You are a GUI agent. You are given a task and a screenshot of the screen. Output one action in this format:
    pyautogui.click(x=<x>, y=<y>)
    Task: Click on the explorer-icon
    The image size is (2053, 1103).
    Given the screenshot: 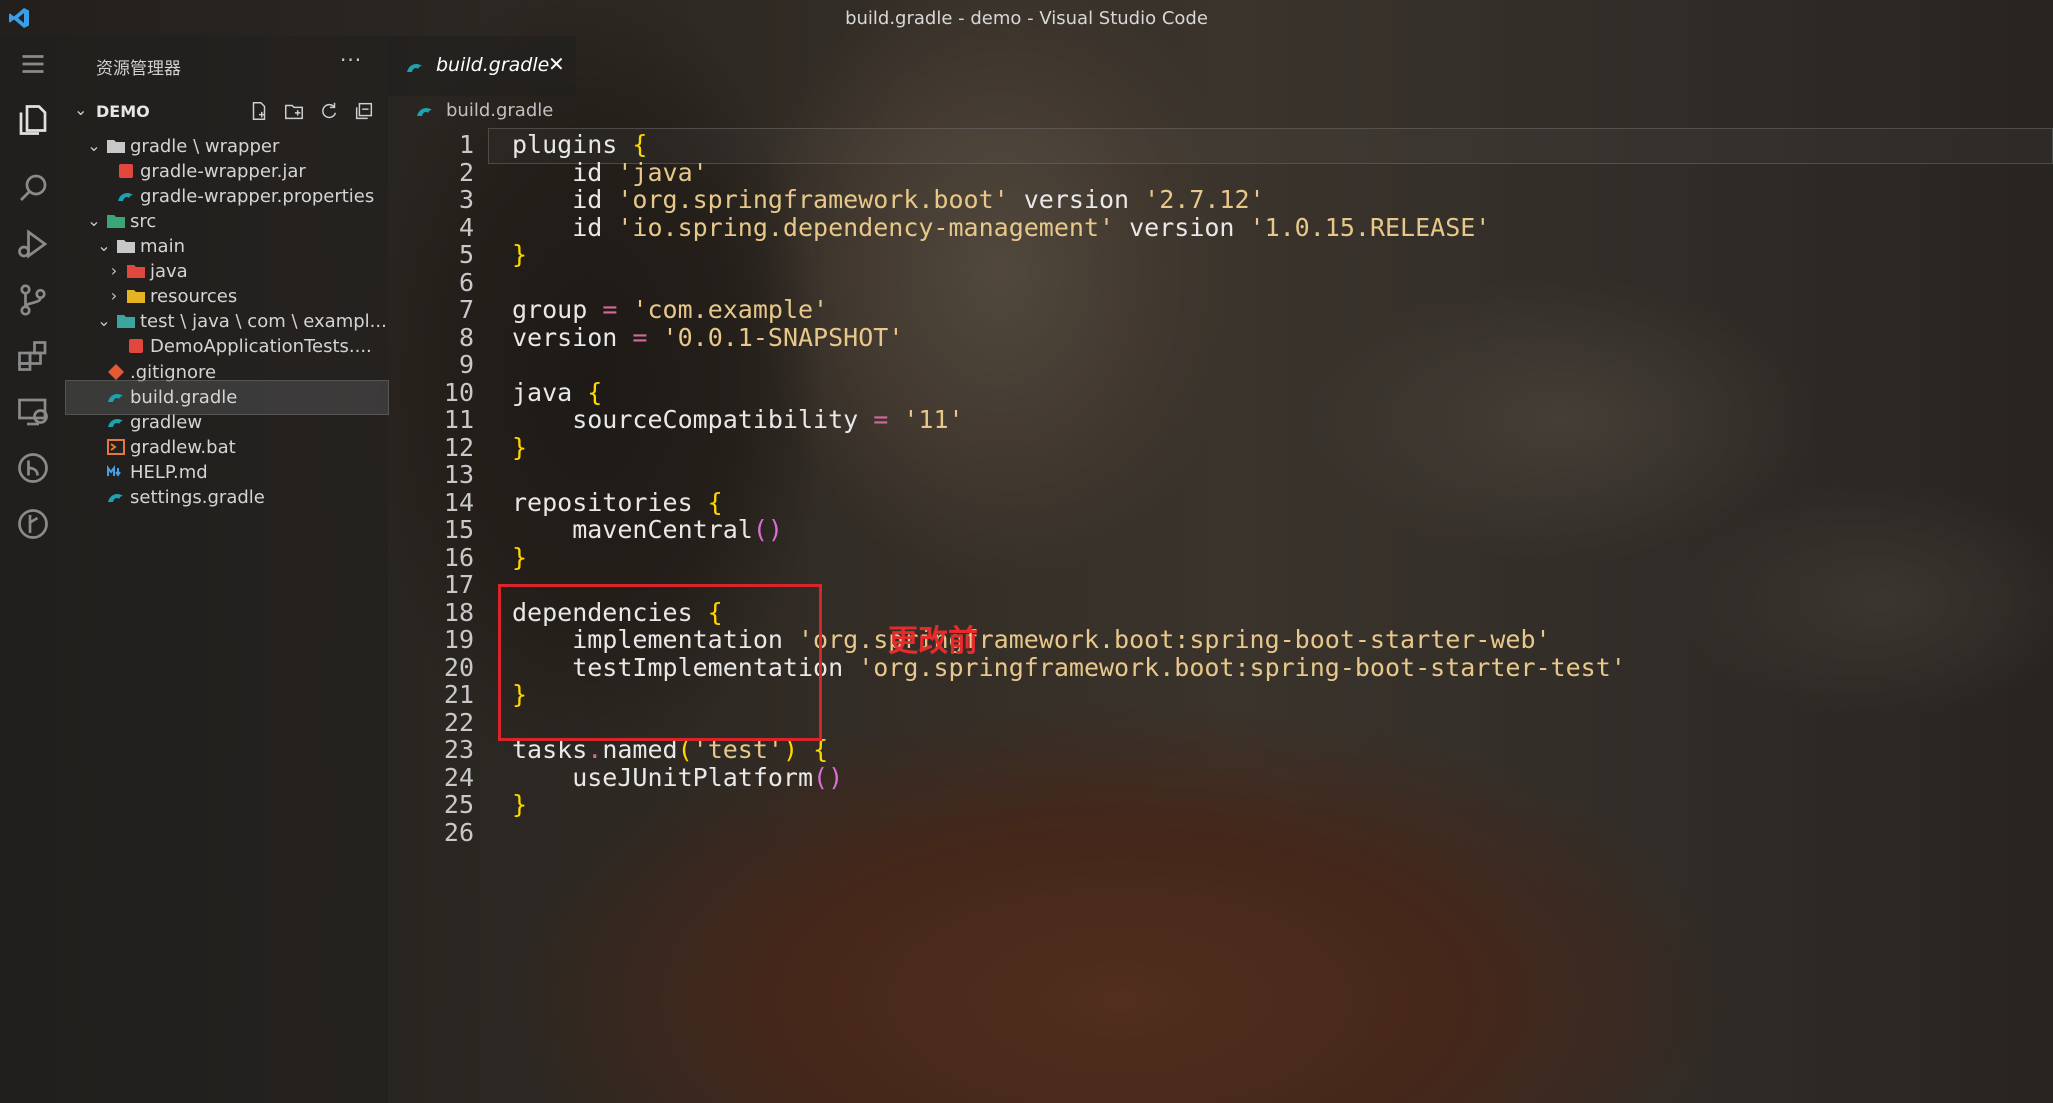 What is the action you would take?
    pyautogui.click(x=33, y=120)
    